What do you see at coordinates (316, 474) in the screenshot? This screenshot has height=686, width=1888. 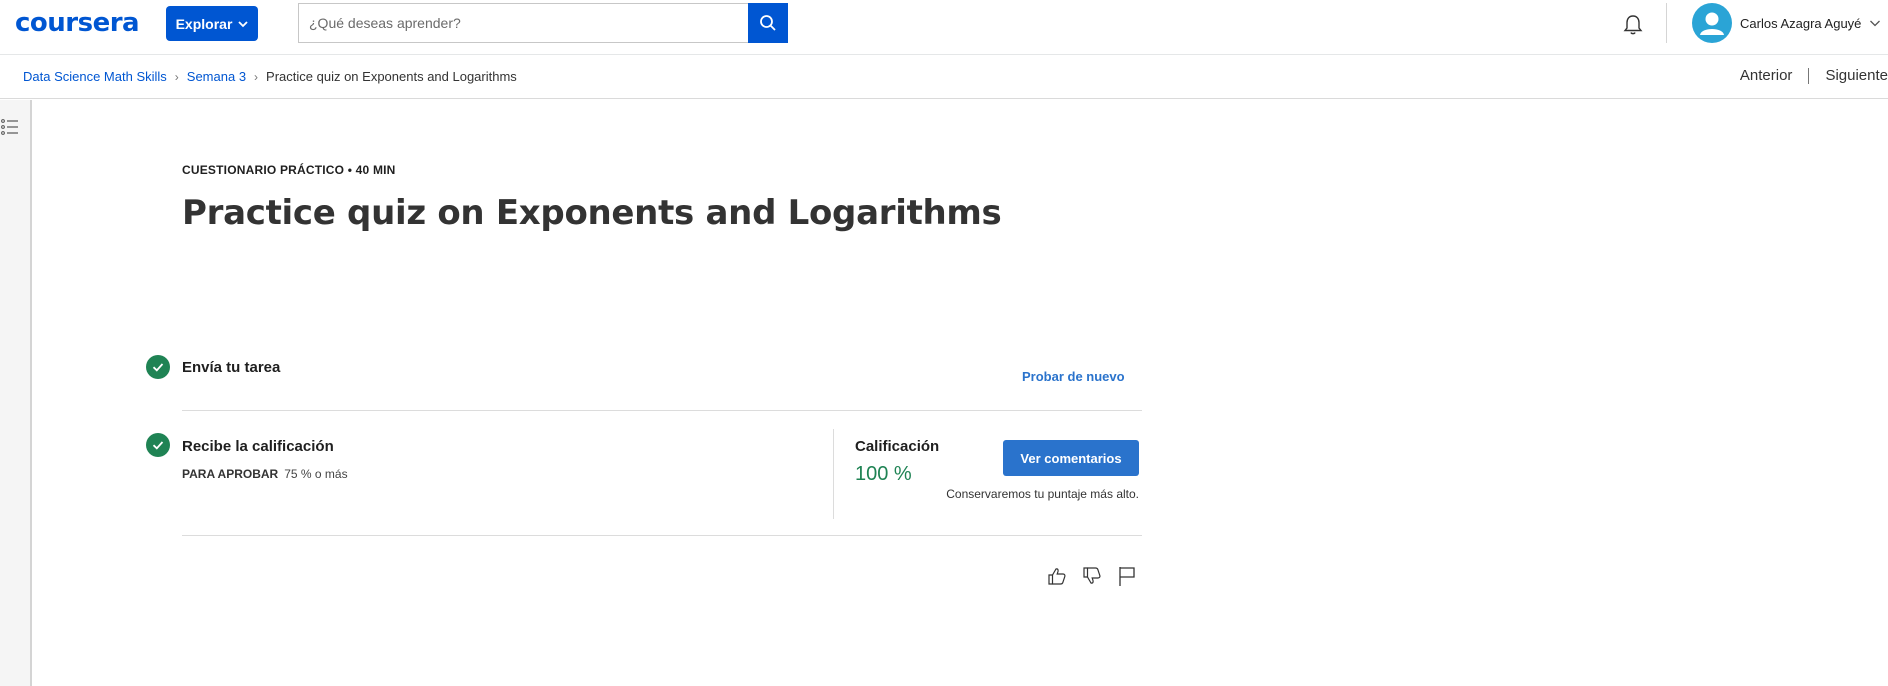 I see `pass-value: 75 % o más` at bounding box center [316, 474].